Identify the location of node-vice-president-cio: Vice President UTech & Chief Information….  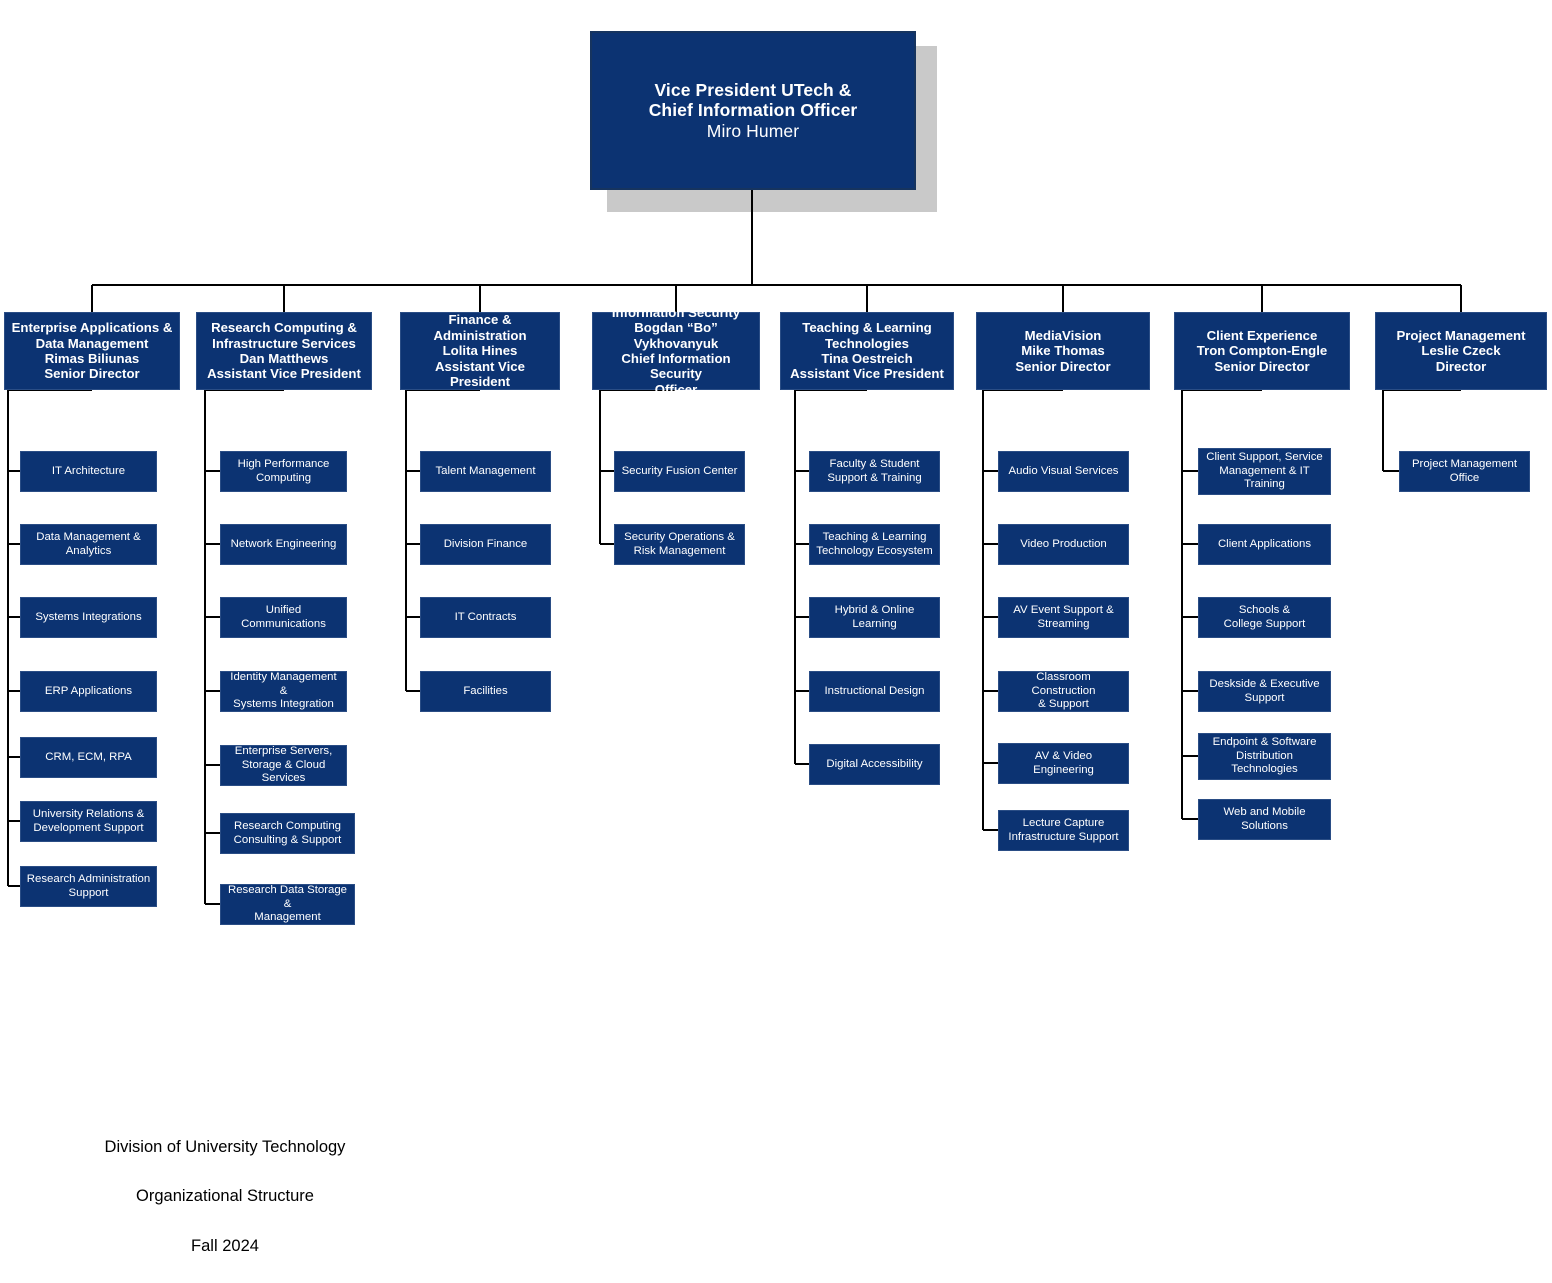
(753, 110).